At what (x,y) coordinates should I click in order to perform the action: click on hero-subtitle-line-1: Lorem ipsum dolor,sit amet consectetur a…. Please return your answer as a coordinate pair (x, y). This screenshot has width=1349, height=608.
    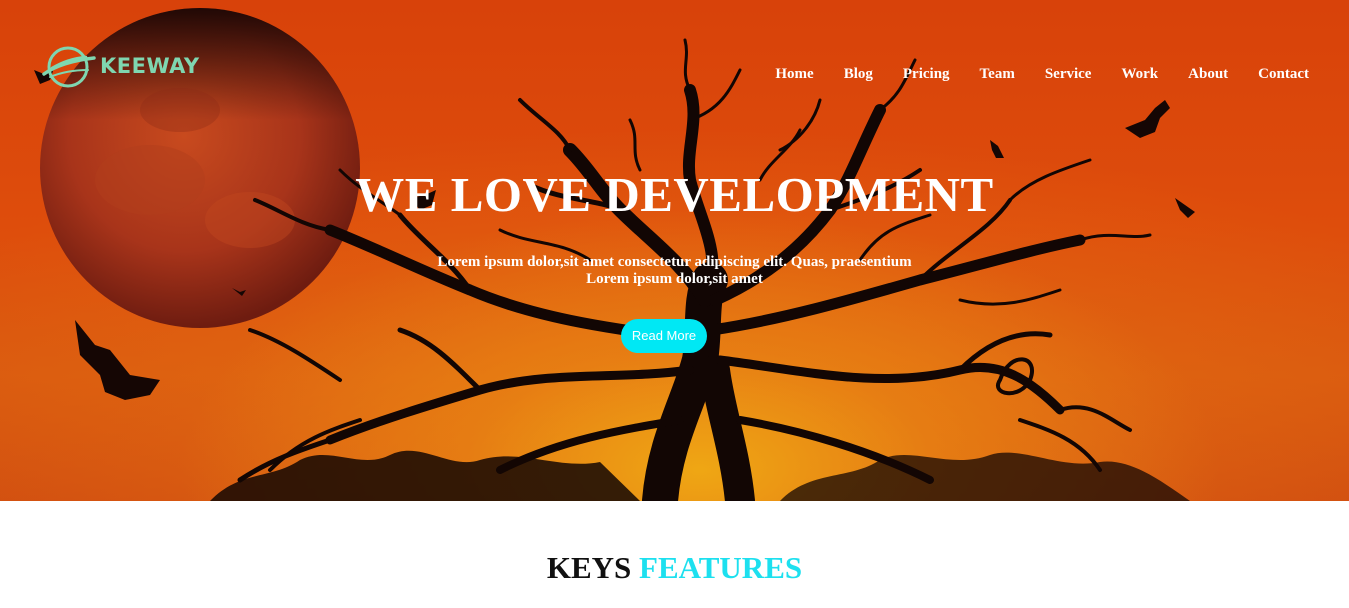
    Looking at the image, I should click on (674, 262).